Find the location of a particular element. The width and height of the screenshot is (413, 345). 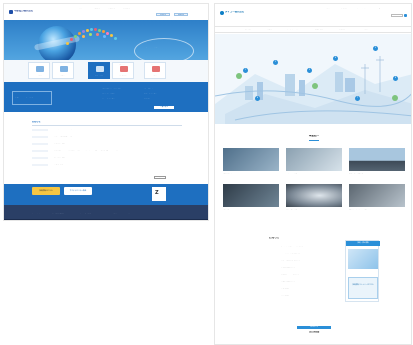

footer-link-4: アクセス is located at coordinates (131, 214).